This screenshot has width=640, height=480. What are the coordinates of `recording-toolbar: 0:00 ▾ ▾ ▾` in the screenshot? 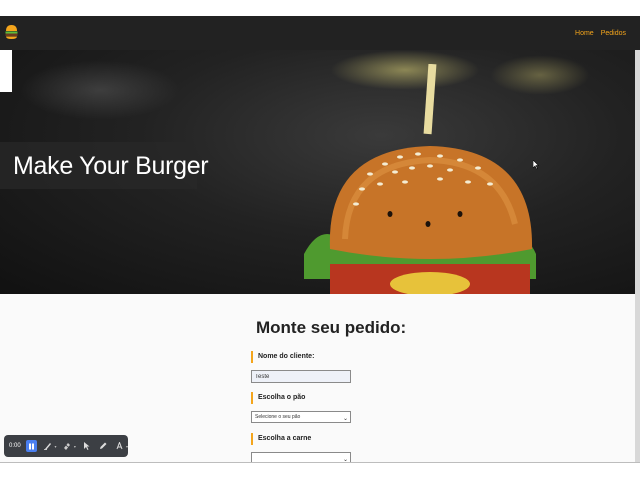 It's located at (66, 446).